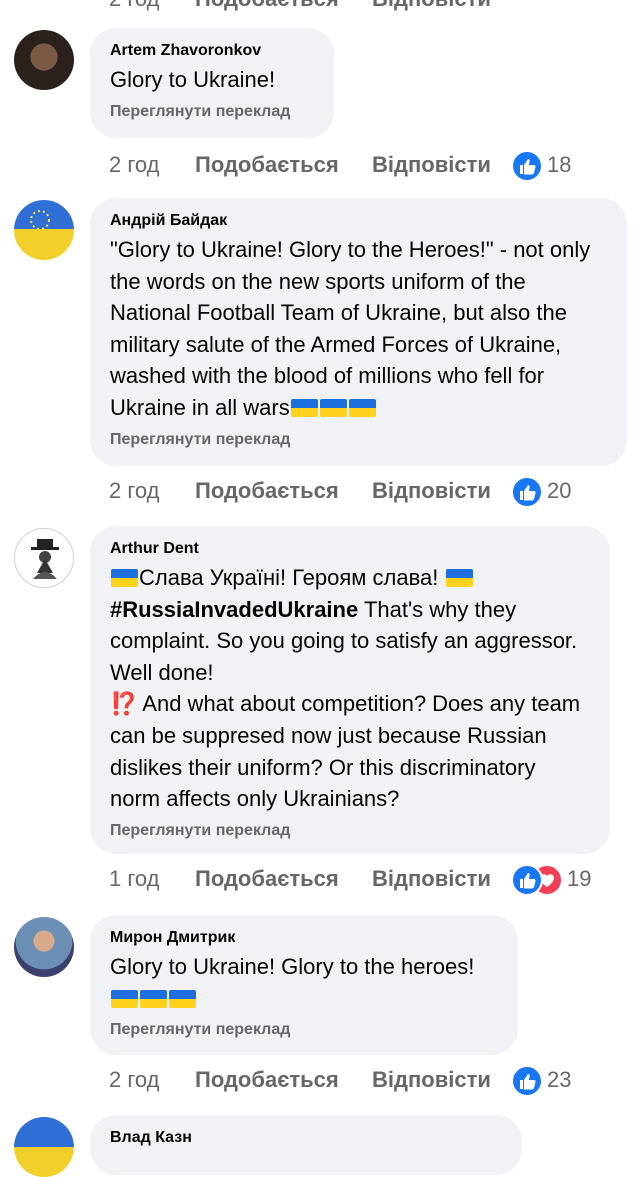  What do you see at coordinates (579, 878) in the screenshot?
I see `reaction-count: 19` at bounding box center [579, 878].